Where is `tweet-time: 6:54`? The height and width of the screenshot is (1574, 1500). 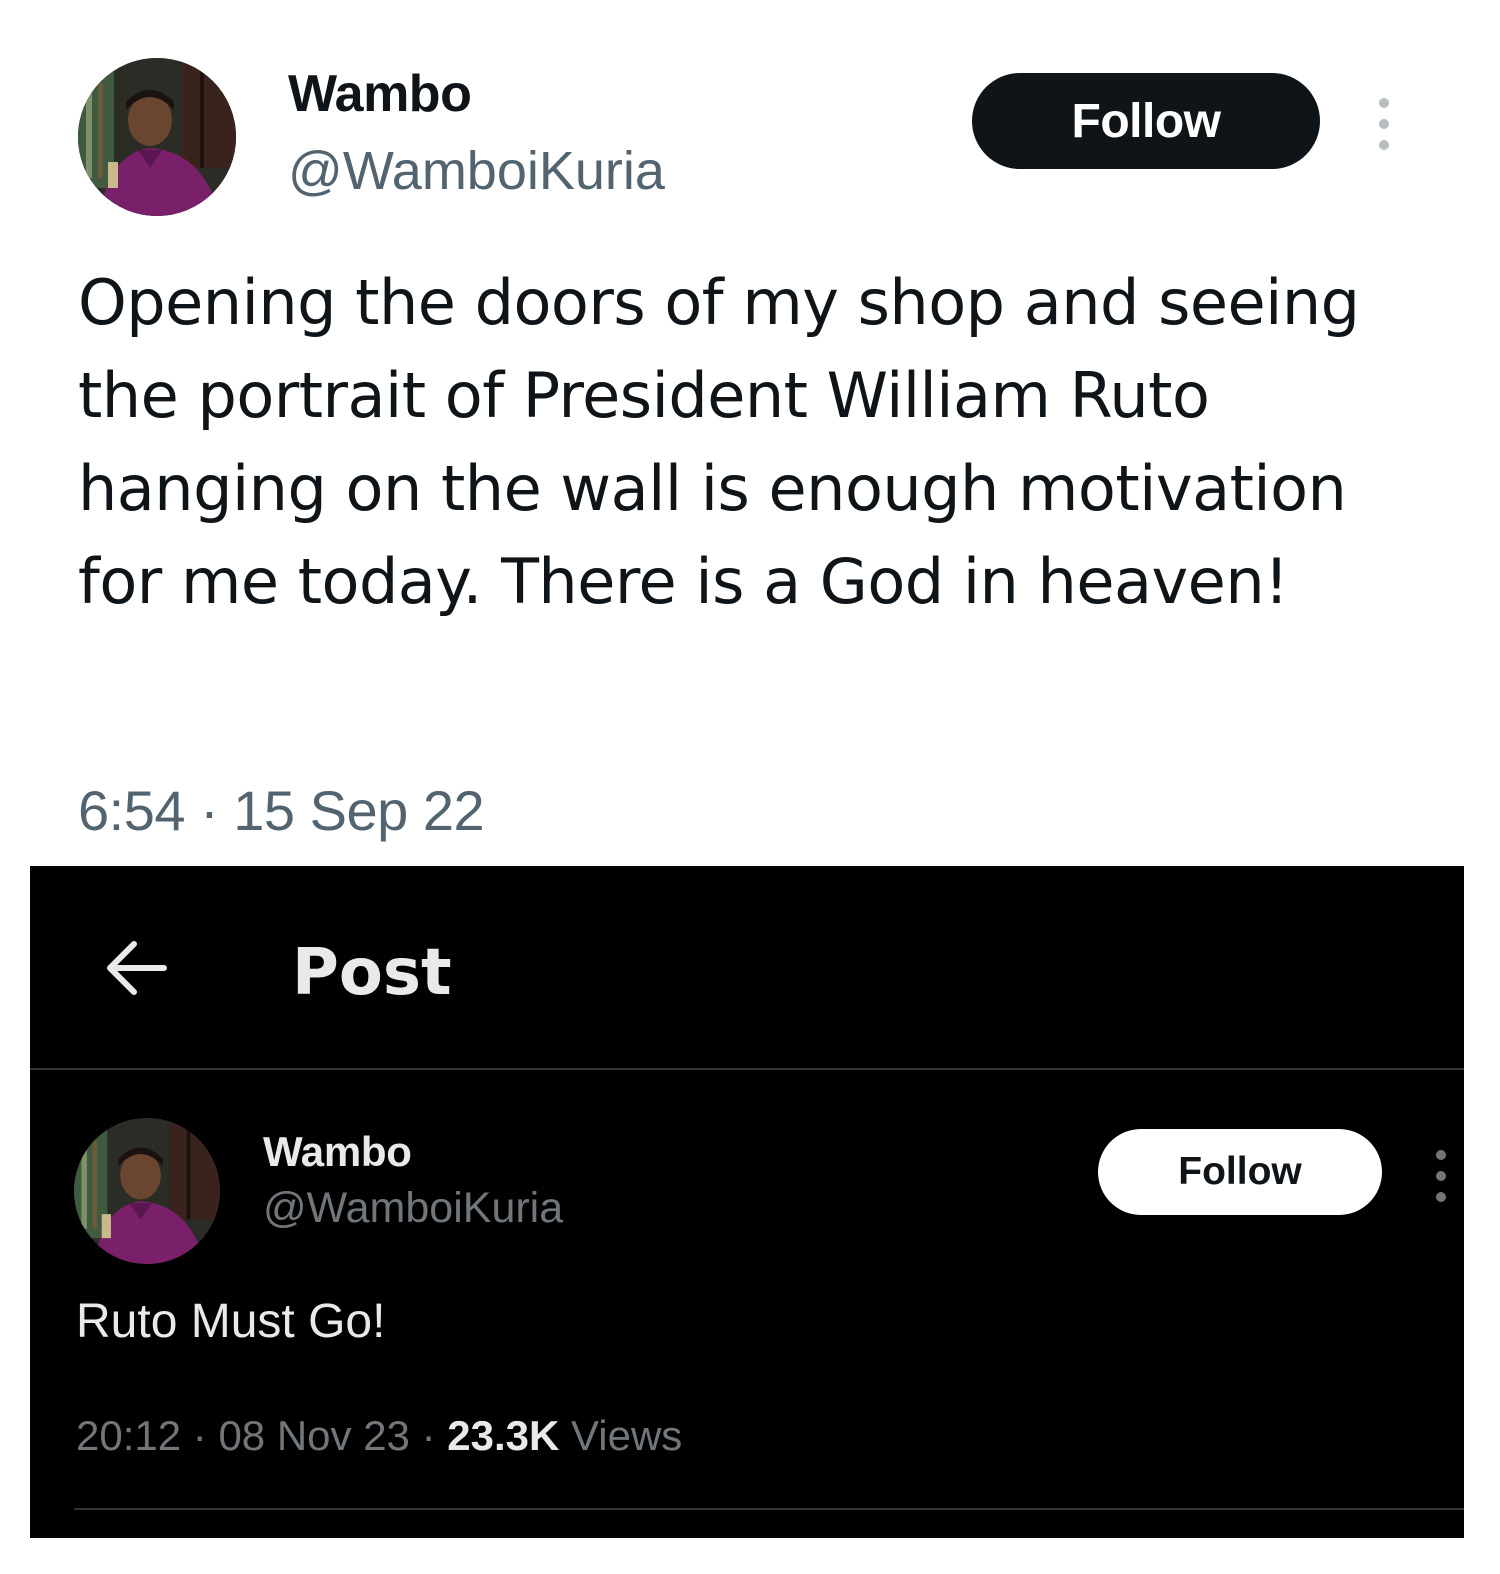 tweet-time: 6:54 is located at coordinates (132, 810).